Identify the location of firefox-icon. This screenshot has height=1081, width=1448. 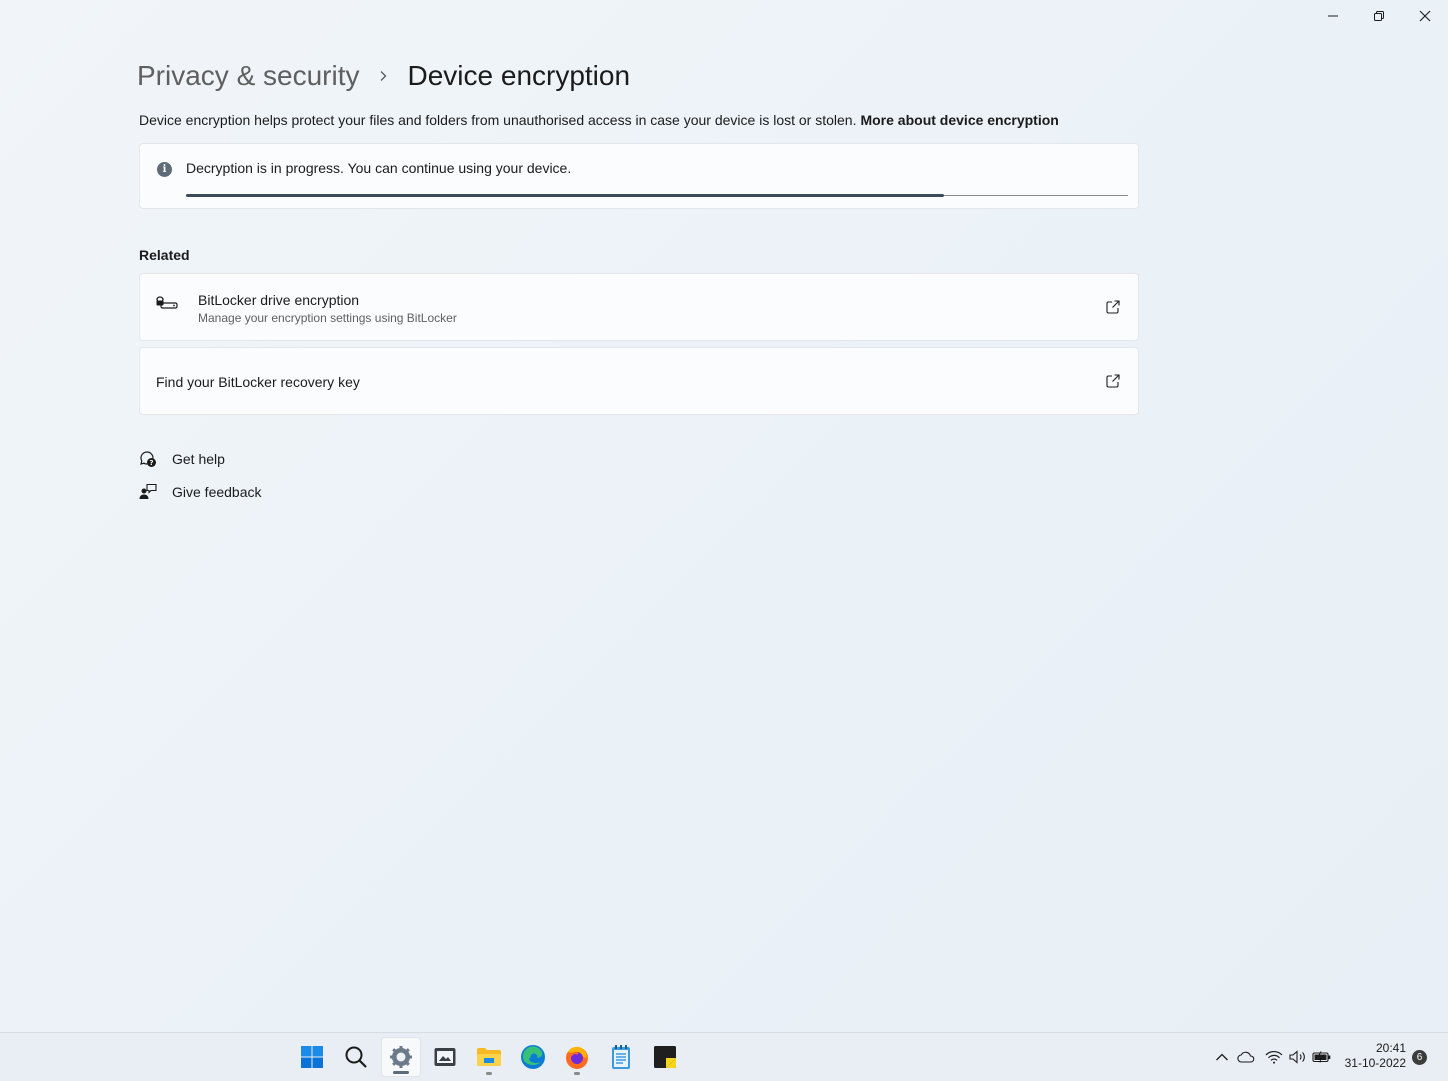
(577, 1057).